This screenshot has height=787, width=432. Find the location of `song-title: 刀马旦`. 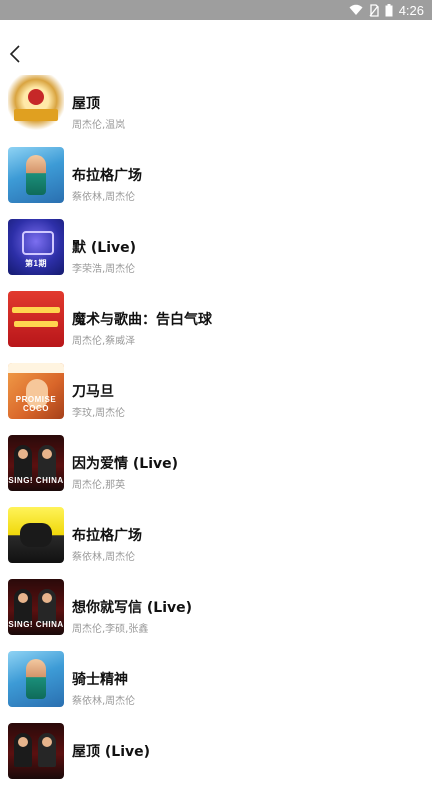

song-title: 刀马旦 is located at coordinates (93, 392).